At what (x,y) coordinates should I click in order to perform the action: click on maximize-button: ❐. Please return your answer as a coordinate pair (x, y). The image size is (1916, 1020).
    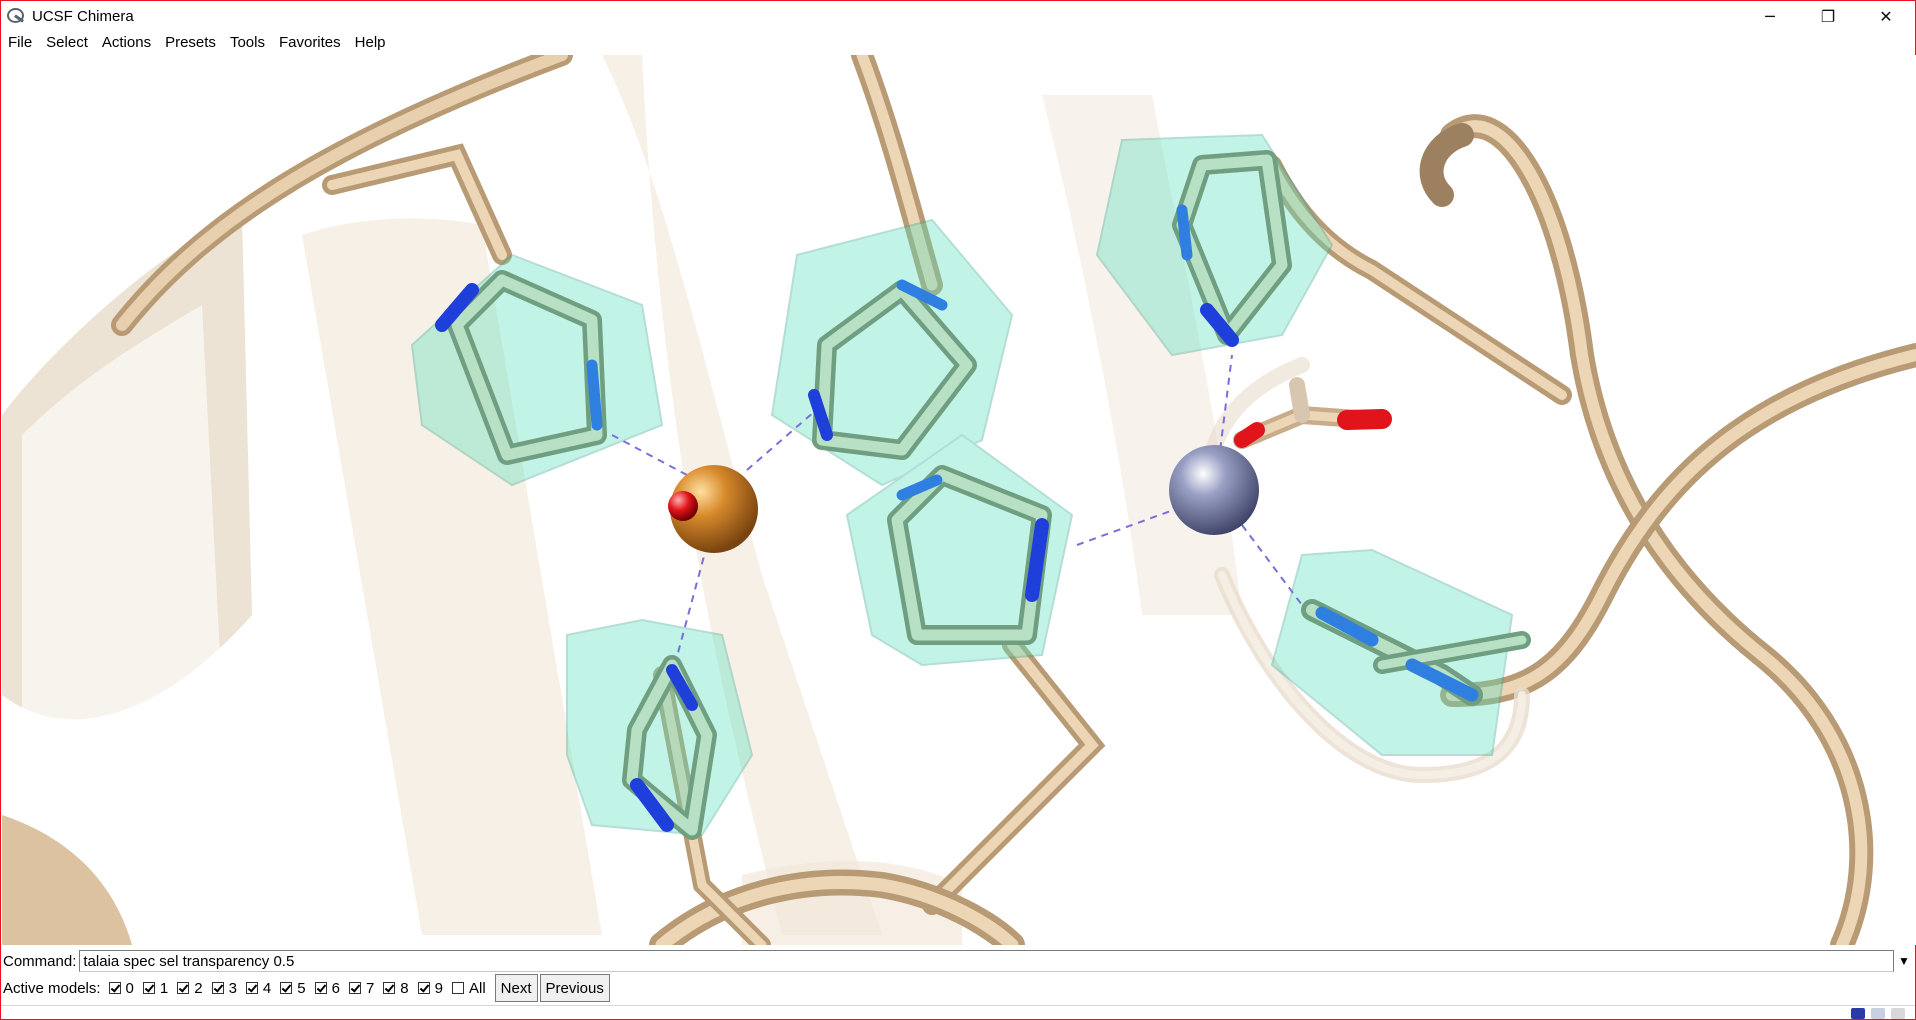
    Looking at the image, I should click on (1828, 16).